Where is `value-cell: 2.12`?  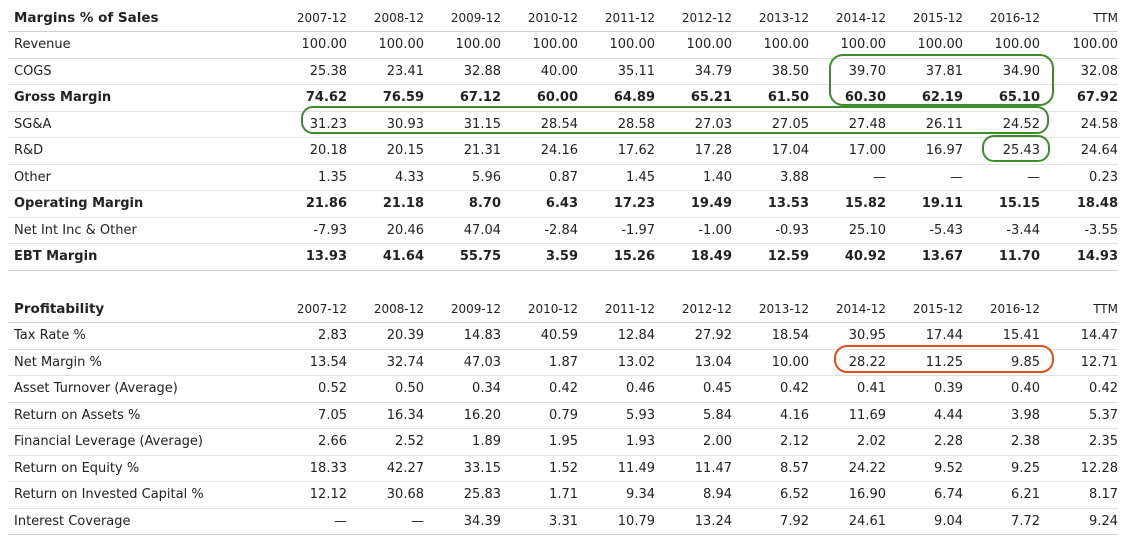 value-cell: 2.12 is located at coordinates (770, 442).